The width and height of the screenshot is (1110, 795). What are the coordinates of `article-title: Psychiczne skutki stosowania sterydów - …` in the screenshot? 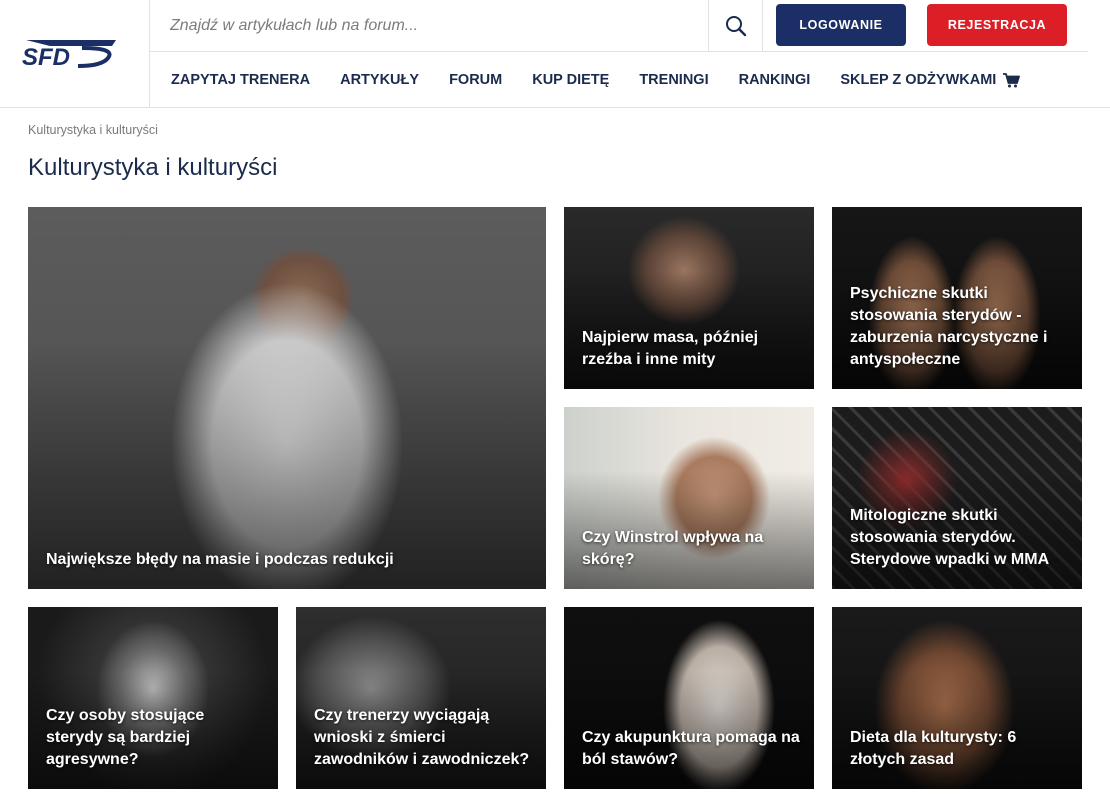 It's located at (949, 326).